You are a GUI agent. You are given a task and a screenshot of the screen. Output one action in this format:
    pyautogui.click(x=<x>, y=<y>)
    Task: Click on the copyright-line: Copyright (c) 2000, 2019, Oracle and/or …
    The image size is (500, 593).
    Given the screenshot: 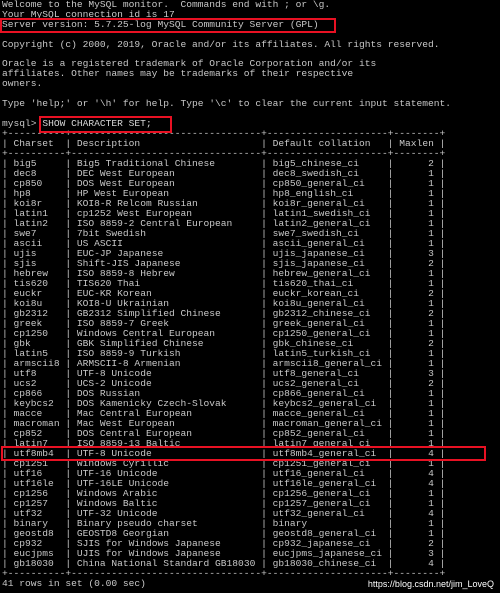 What is the action you would take?
    pyautogui.click(x=221, y=44)
    